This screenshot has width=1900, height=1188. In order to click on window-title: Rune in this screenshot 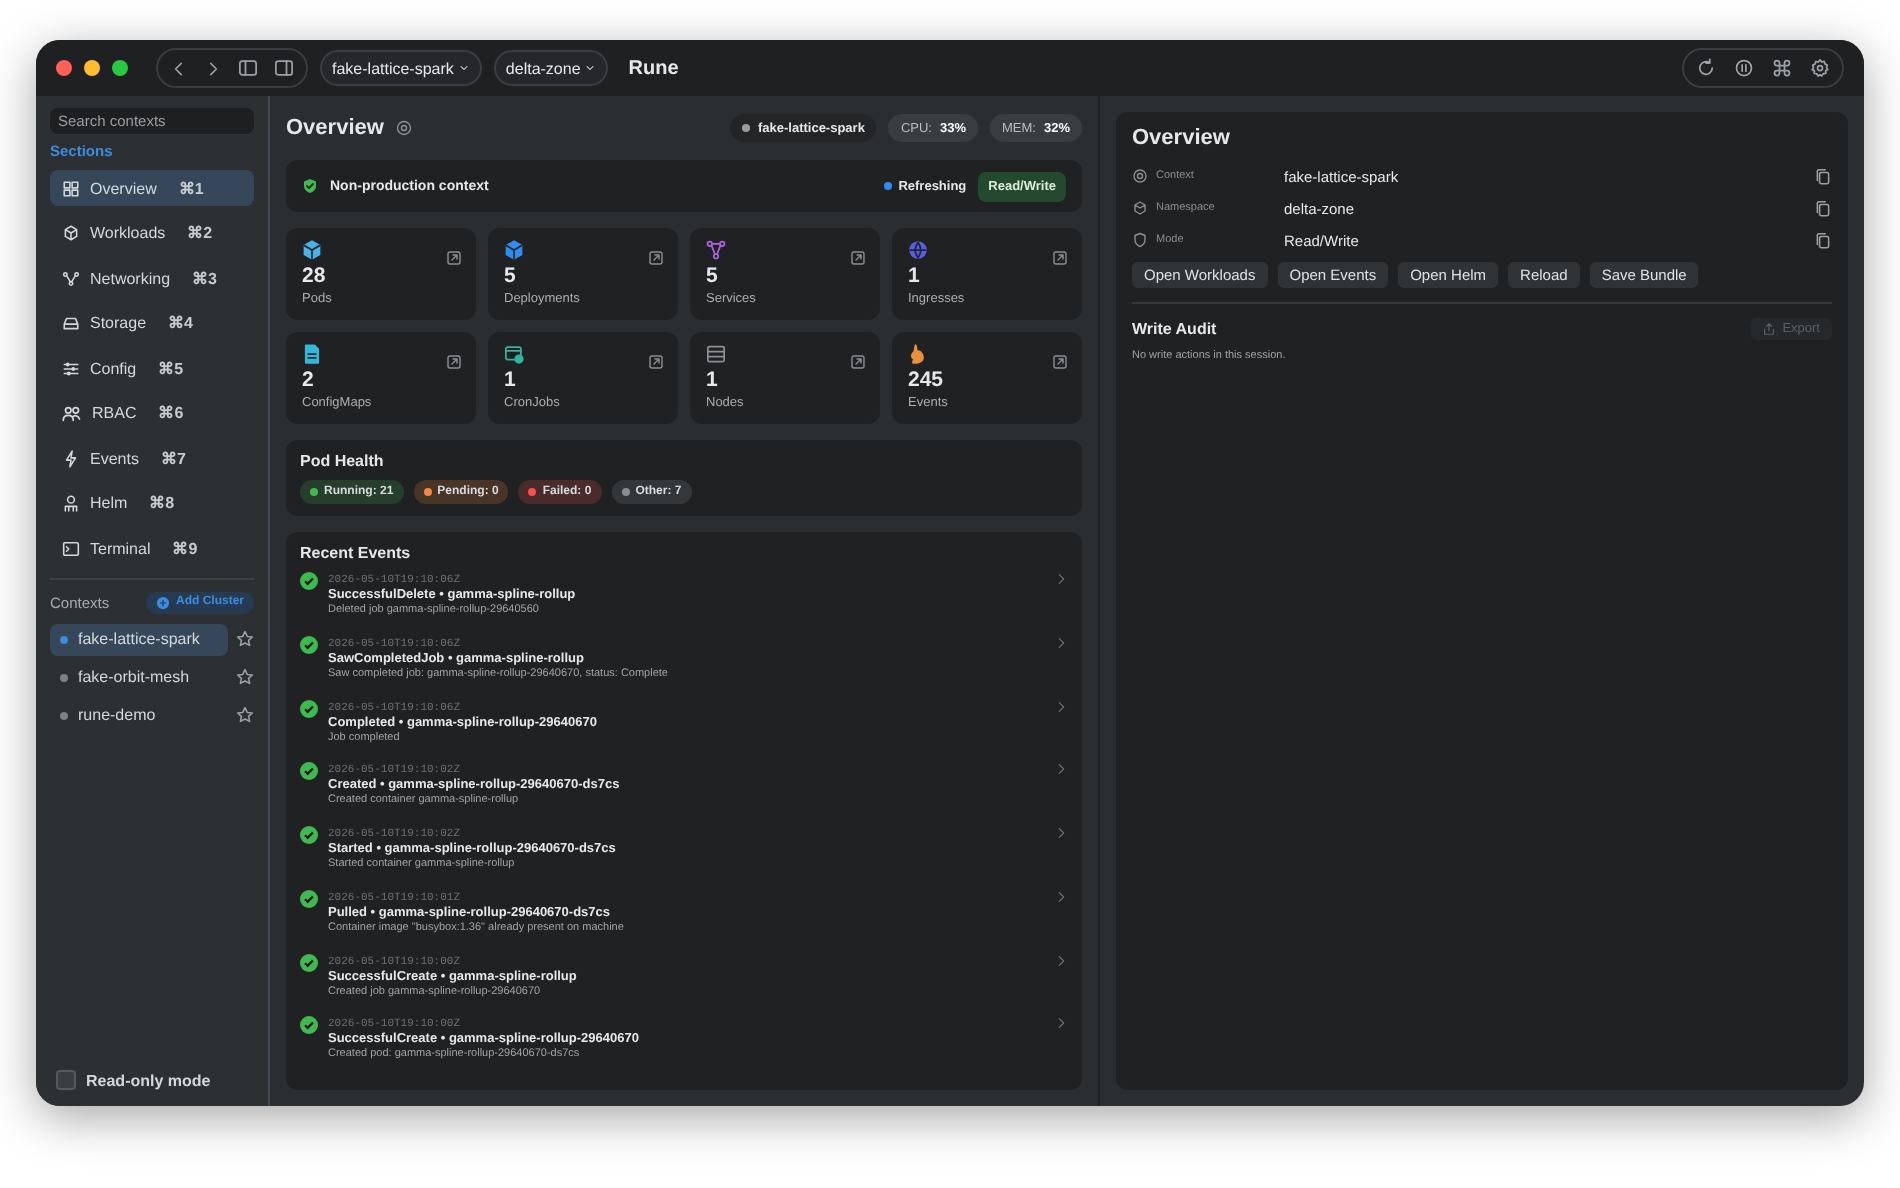, I will do `click(653, 68)`.